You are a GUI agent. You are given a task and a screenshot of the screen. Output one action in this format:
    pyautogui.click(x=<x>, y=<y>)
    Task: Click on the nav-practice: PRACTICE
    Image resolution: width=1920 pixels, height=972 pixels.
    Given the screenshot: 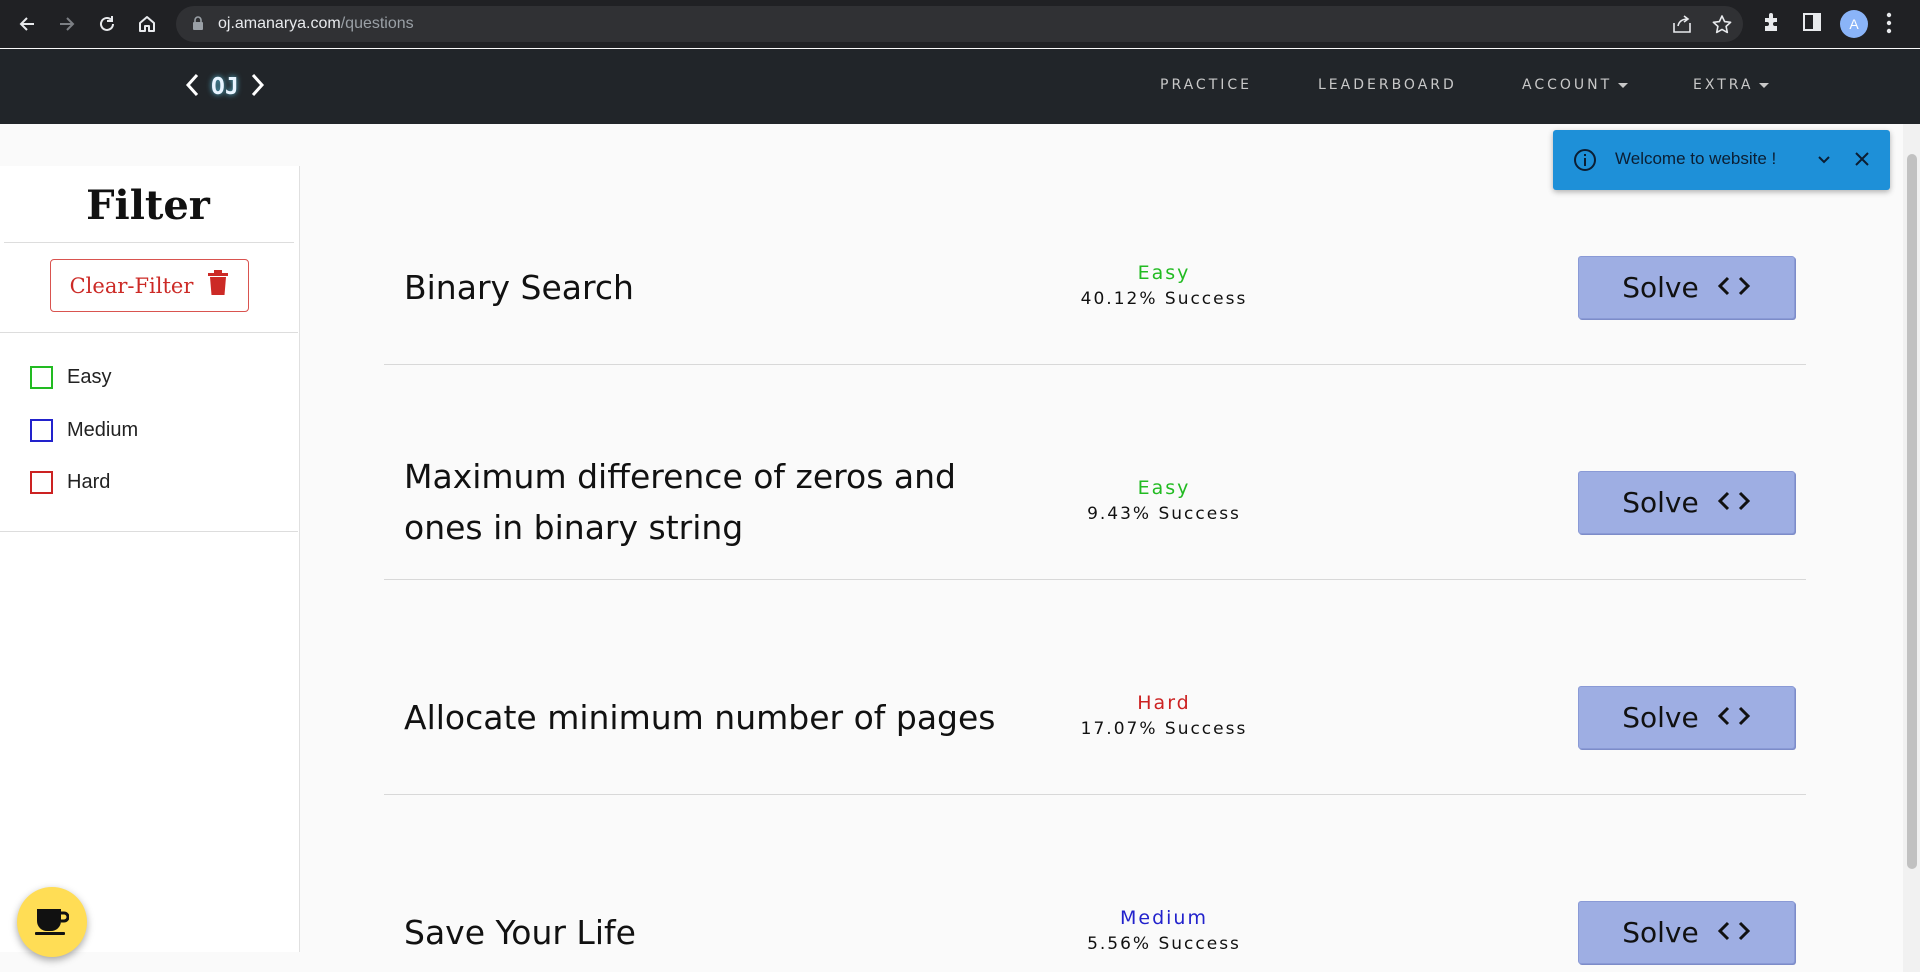 What is the action you would take?
    pyautogui.click(x=1206, y=85)
    